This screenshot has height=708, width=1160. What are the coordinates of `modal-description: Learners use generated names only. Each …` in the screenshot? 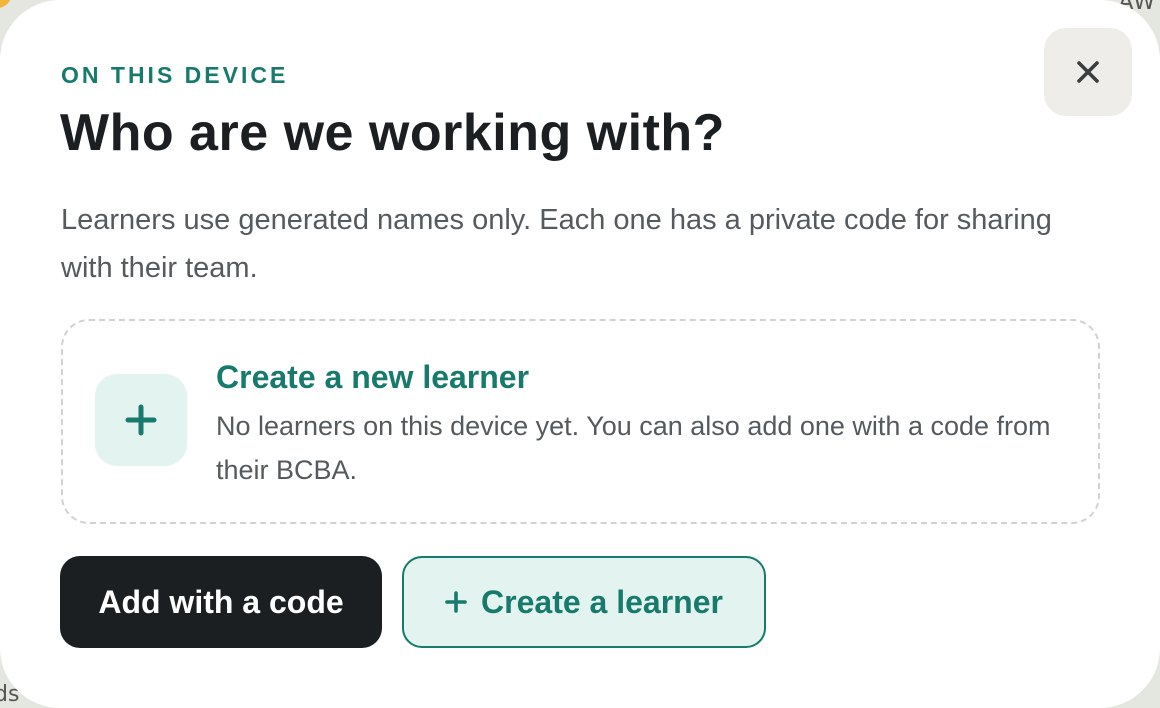 It's located at (556, 244).